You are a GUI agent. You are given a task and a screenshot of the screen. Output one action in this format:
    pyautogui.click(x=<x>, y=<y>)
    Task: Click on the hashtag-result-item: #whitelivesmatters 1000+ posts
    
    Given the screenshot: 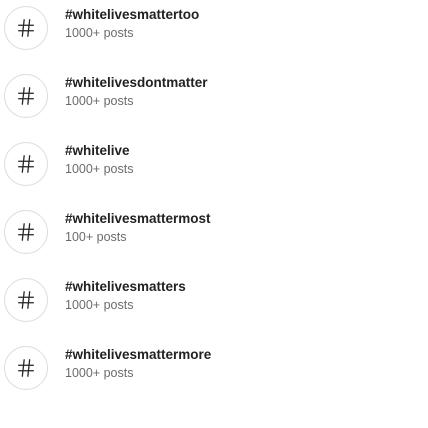 What is the action you would take?
    pyautogui.click(x=214, y=300)
    